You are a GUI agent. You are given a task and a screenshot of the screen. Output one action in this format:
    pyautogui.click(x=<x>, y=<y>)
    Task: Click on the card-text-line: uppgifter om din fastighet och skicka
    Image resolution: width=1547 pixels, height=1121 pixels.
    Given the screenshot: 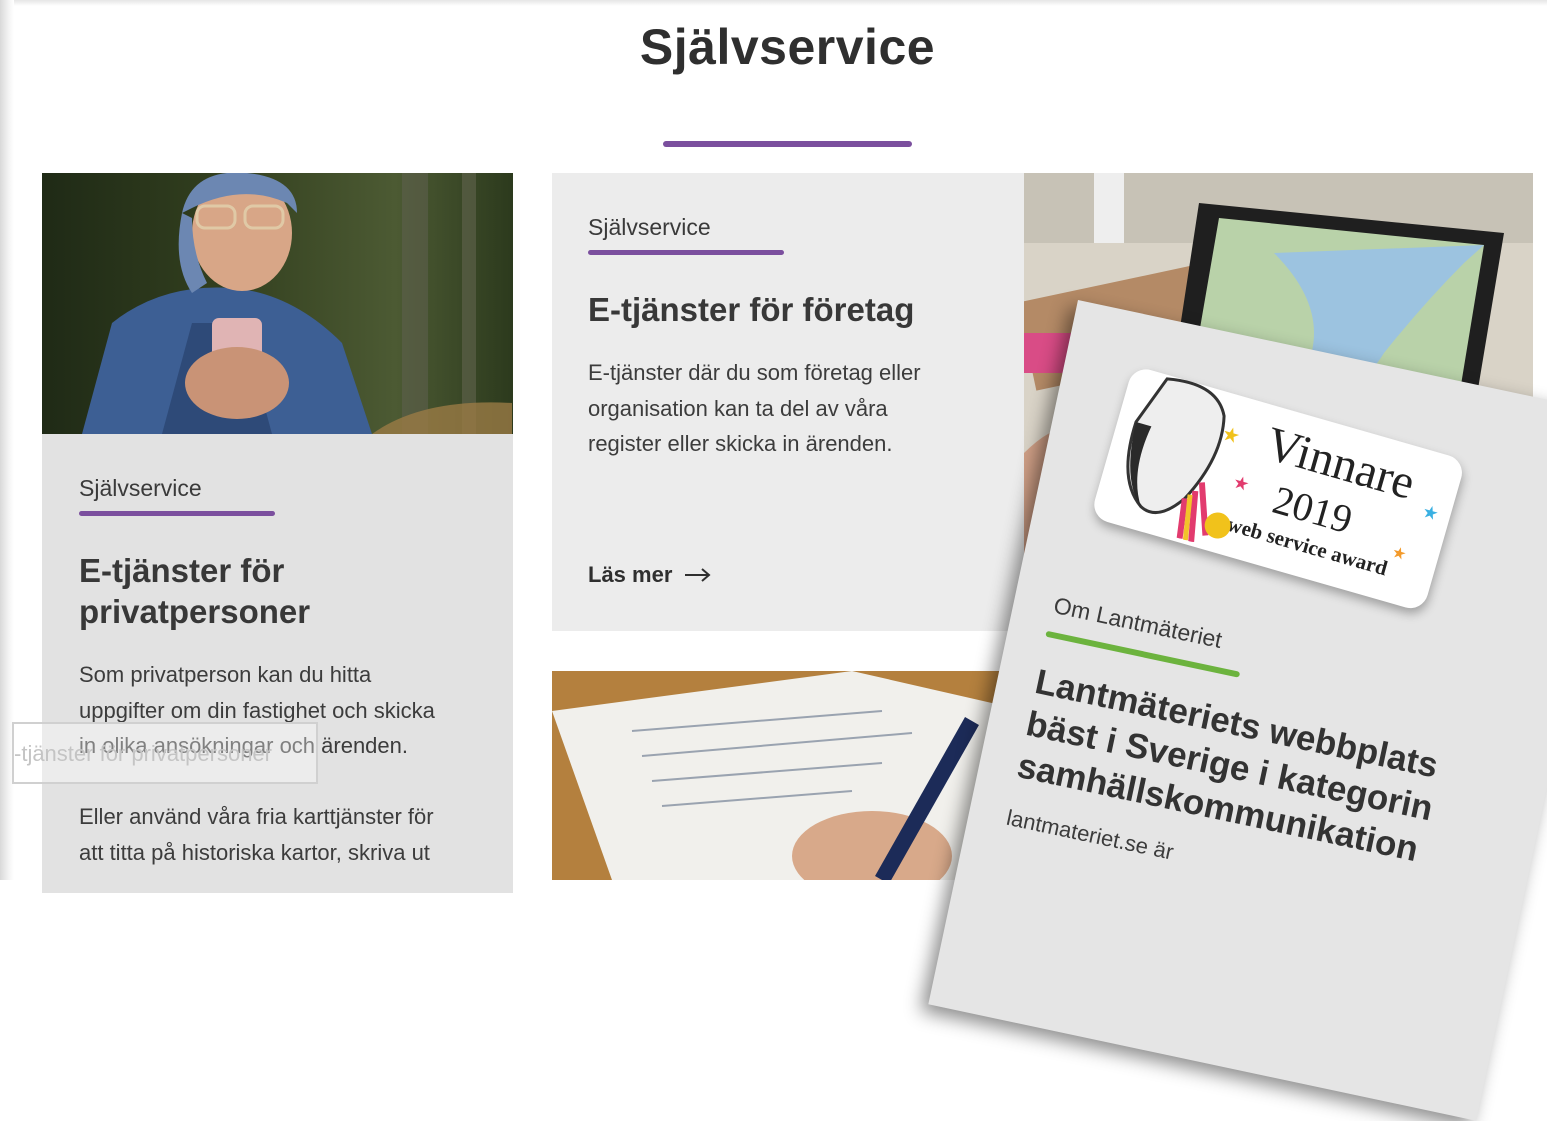 What is the action you would take?
    pyautogui.click(x=257, y=710)
    